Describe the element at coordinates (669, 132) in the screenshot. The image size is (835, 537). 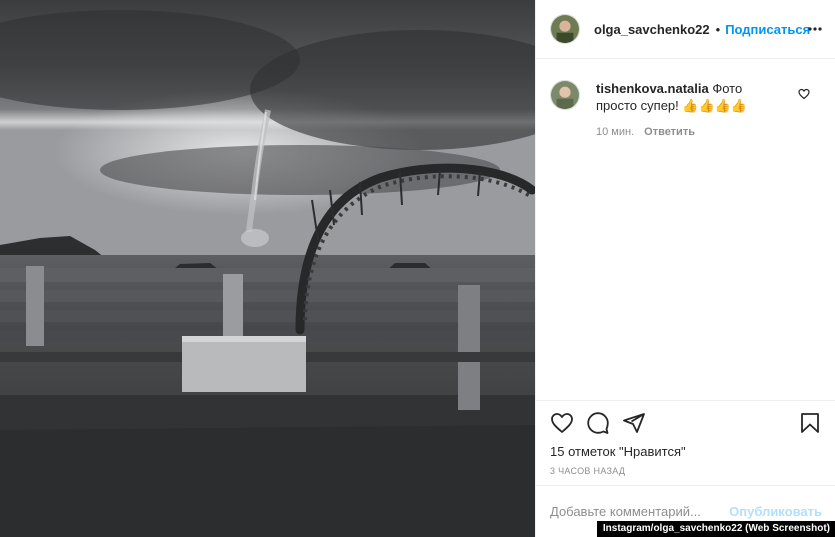
I see `reply-button: Ответить` at that location.